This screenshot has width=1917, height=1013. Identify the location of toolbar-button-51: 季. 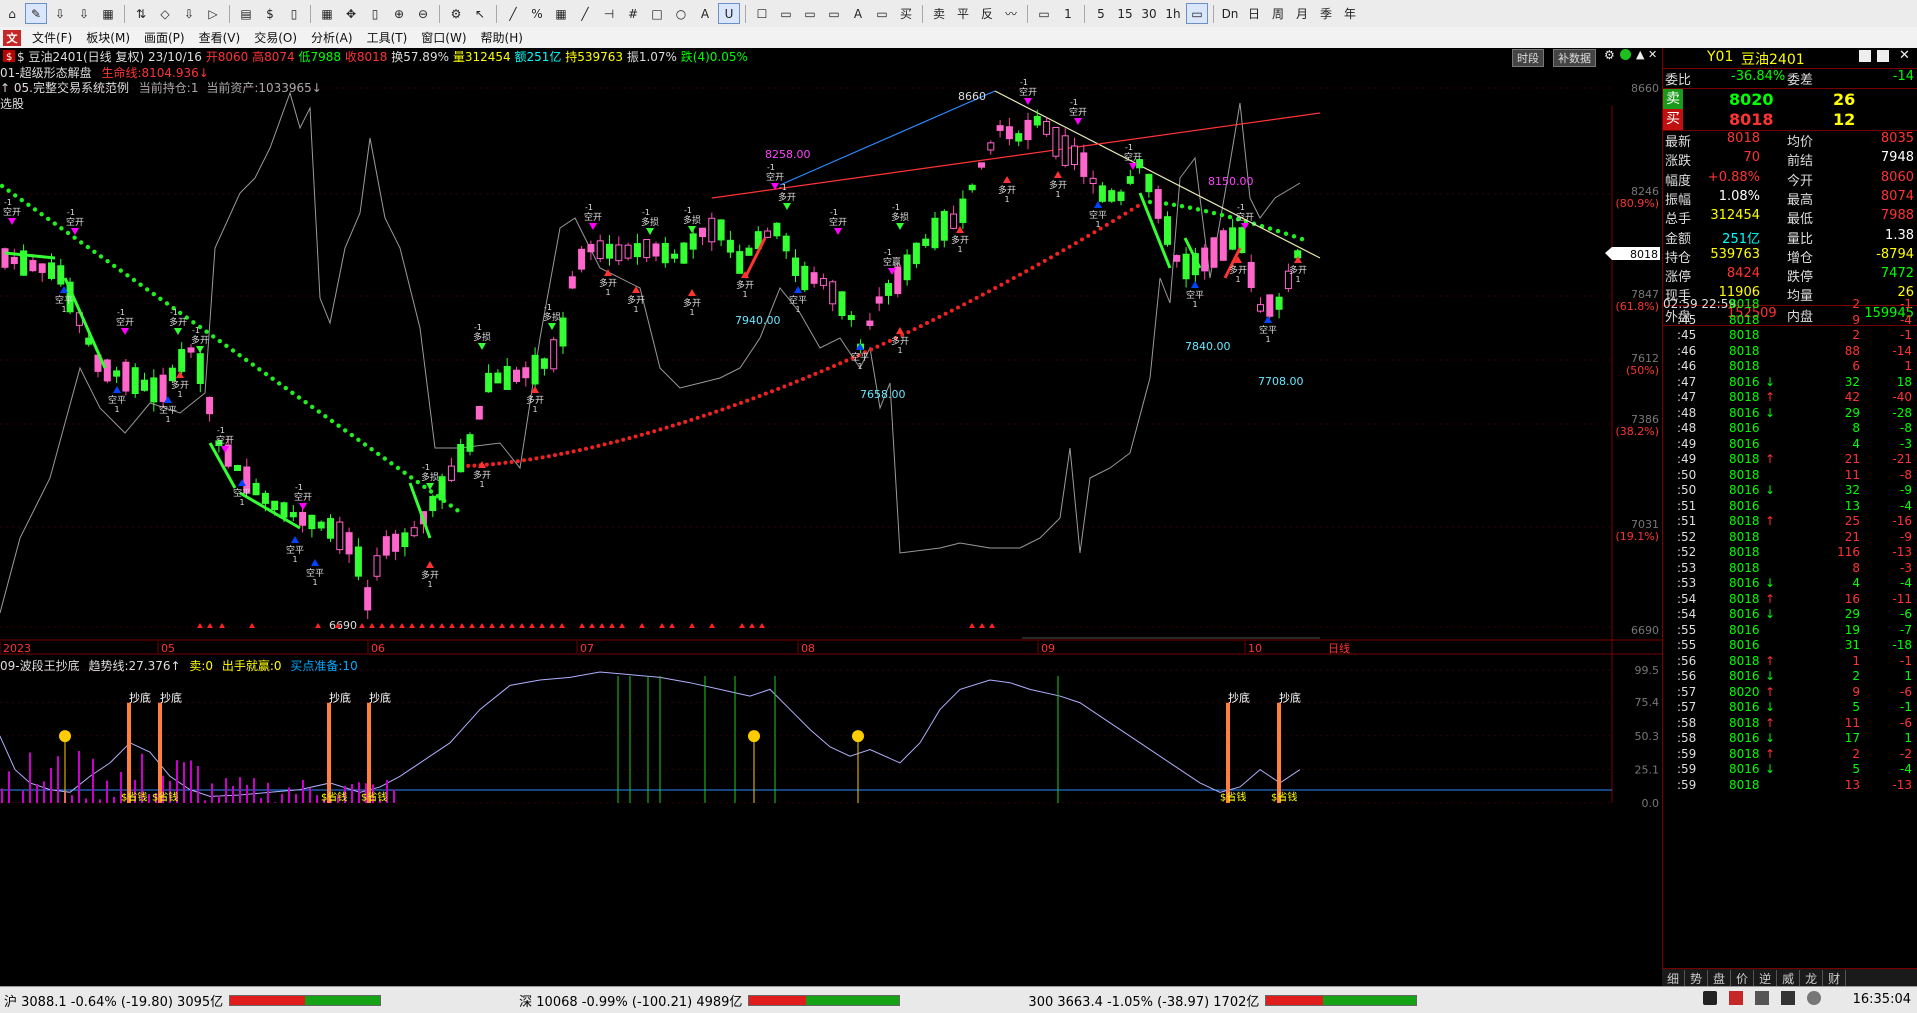
(1326, 13).